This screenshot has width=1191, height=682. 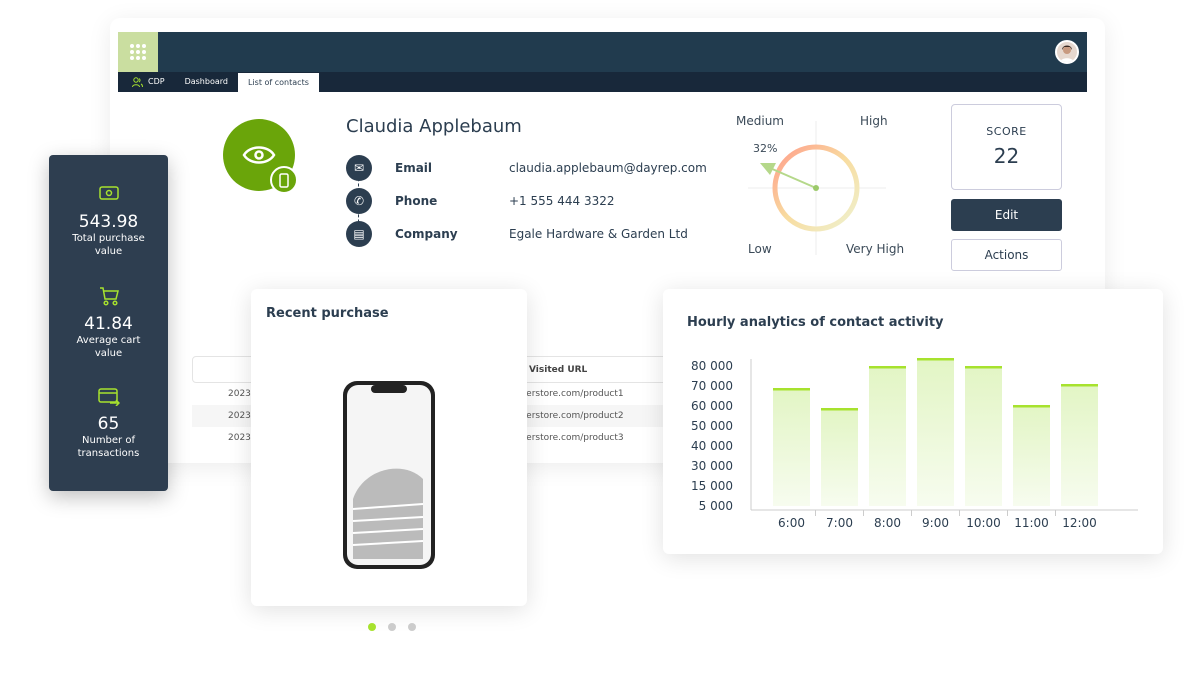 I want to click on top-bar, so click(x=602, y=52).